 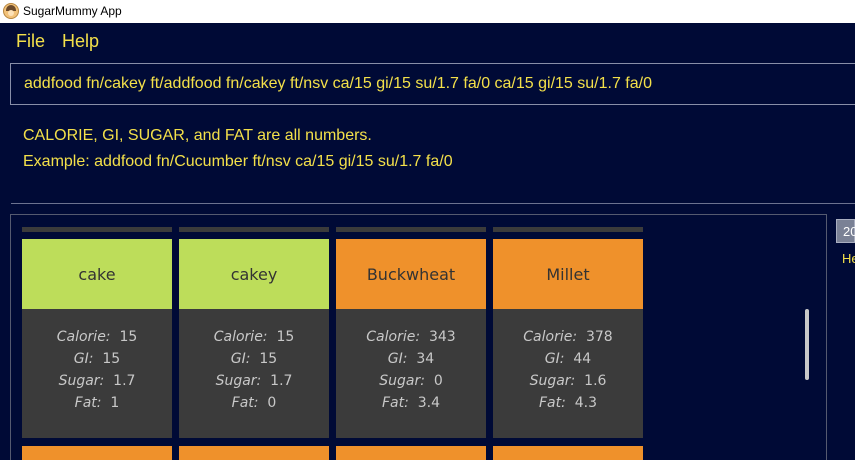 I want to click on food-stat-value: 4.3, so click(x=585, y=403).